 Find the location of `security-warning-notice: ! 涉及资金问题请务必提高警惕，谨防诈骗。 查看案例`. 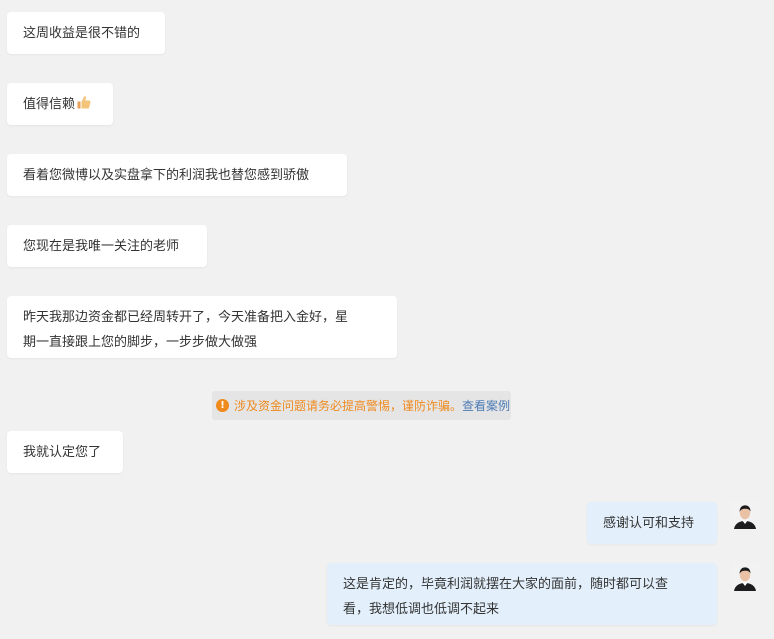

security-warning-notice: ! 涉及资金问题请务必提高警惕，谨防诈骗。 查看案例 is located at coordinates (361, 405).